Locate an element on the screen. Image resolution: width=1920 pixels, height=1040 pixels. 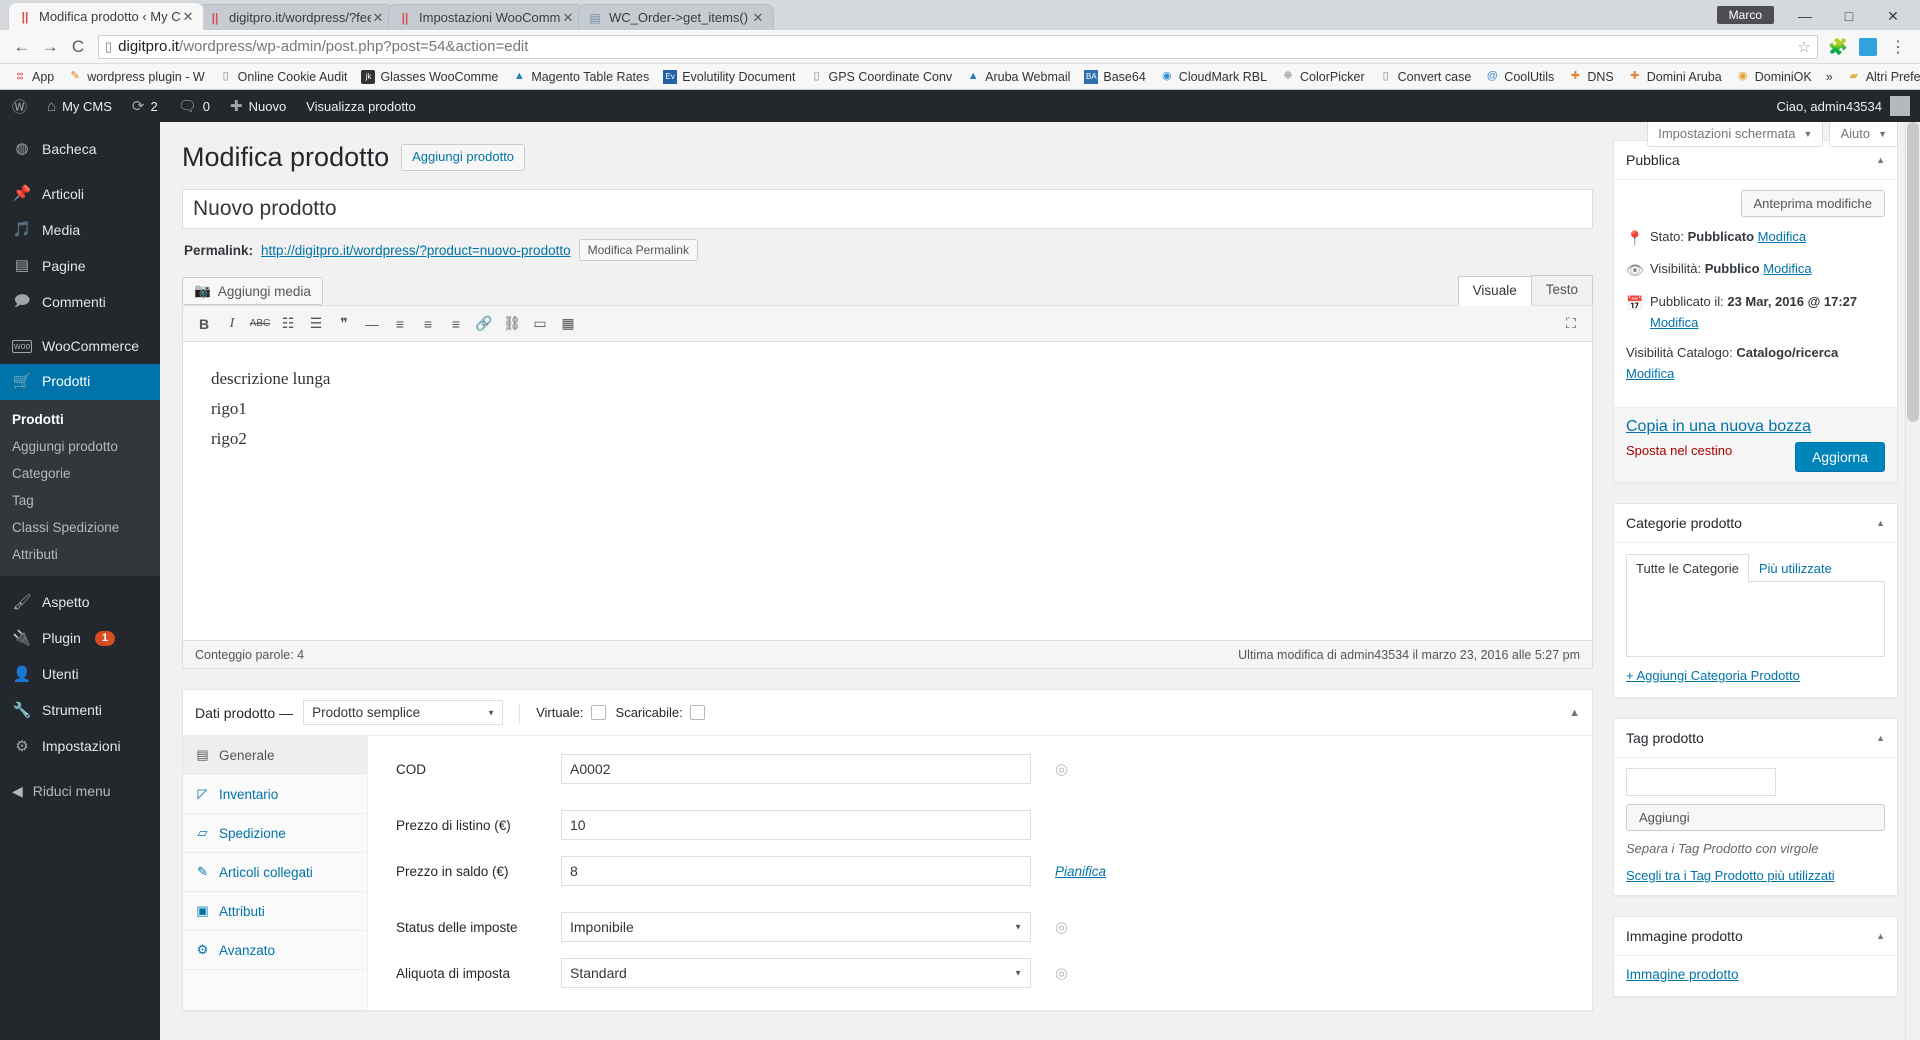
read-more-icon: ▭ is located at coordinates (540, 324).